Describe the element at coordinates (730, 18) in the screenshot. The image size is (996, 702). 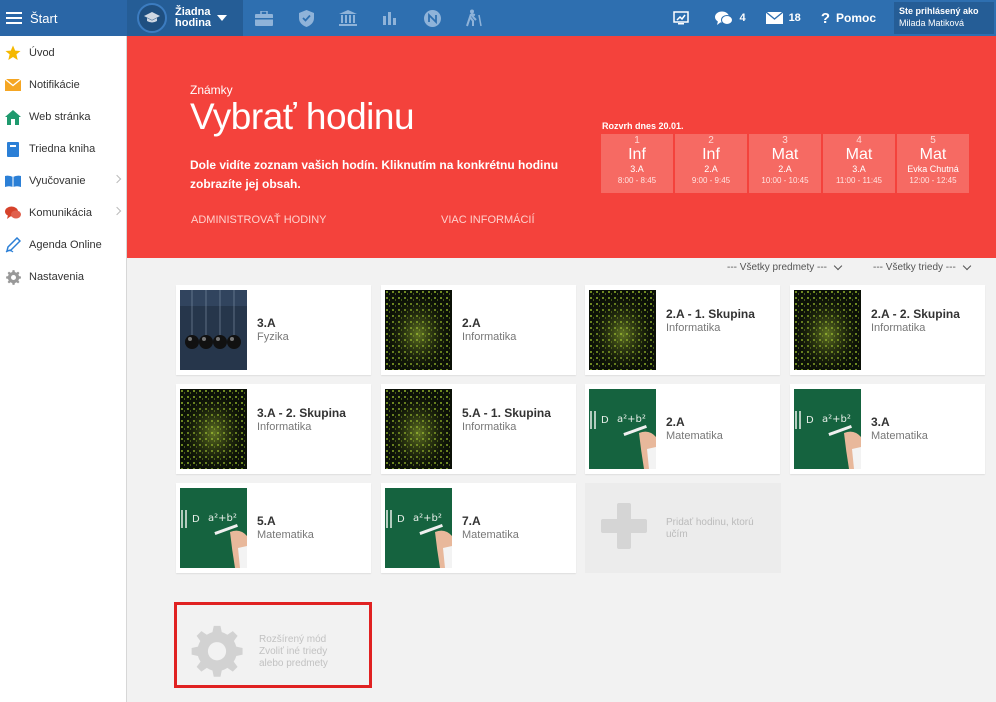
I see `messages-button: 4` at that location.